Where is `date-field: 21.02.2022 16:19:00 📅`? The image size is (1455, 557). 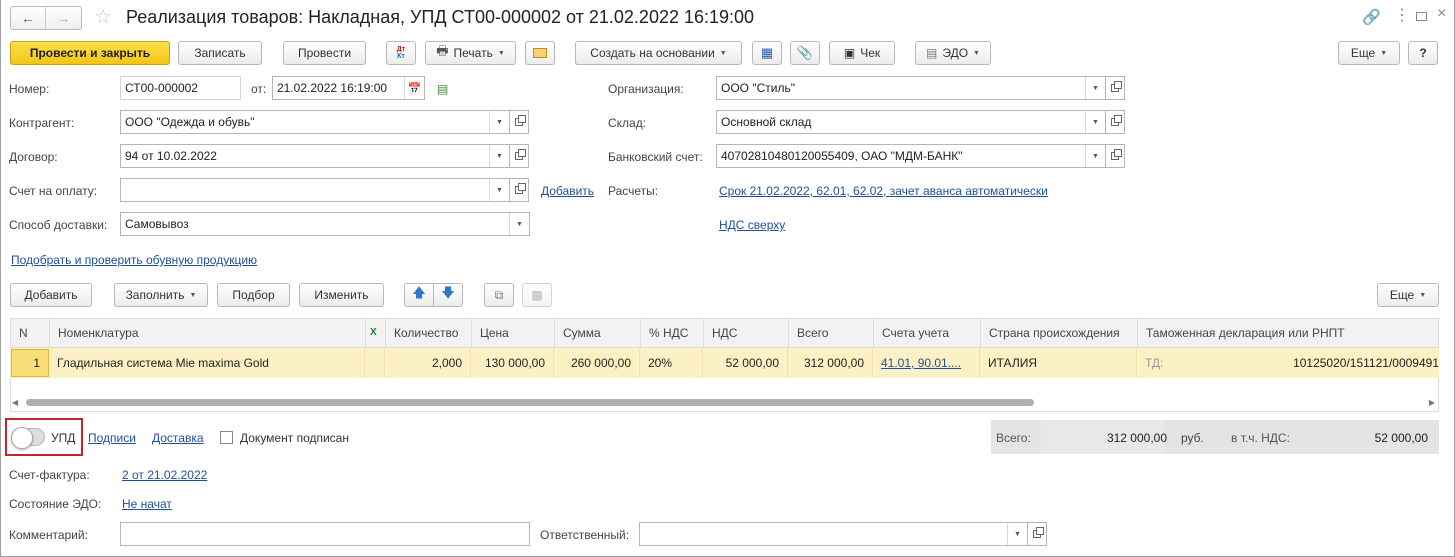
date-field: 21.02.2022 16:19:00 📅 is located at coordinates (348, 88).